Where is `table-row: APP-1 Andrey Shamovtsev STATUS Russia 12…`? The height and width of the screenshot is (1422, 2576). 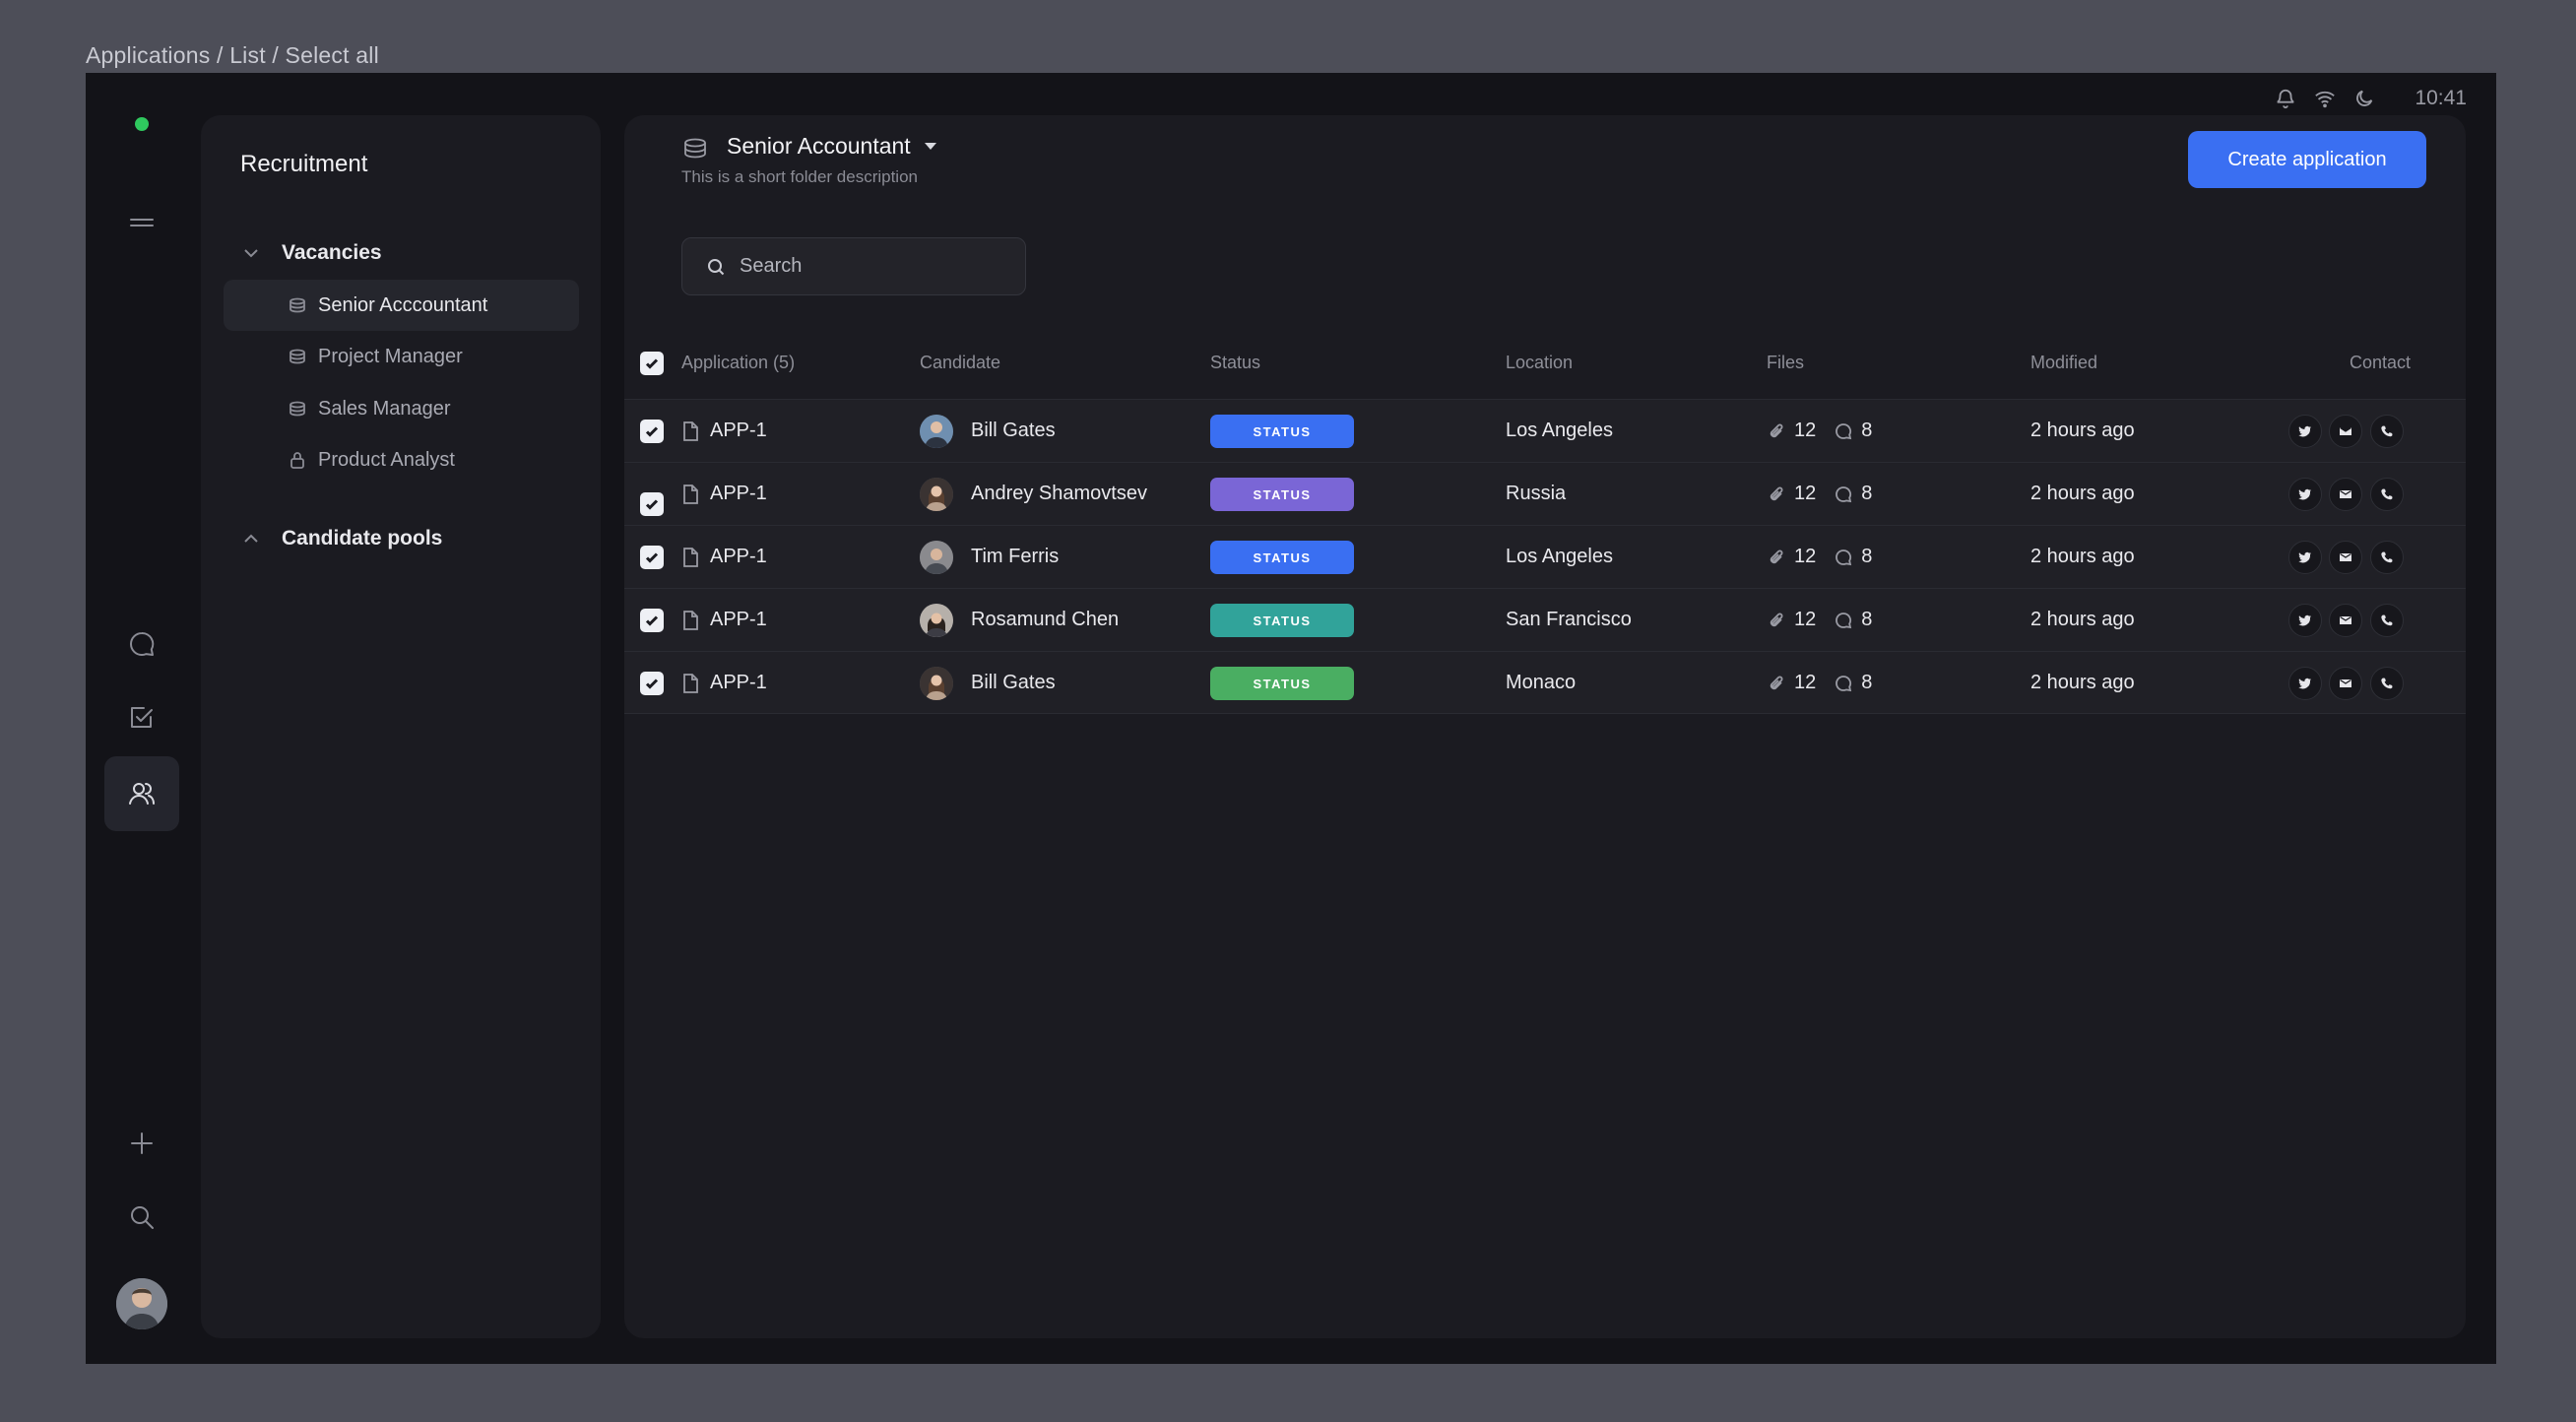
table-row: APP-1 Andrey Shamovtsev STATUS Russia 12… is located at coordinates (1545, 493).